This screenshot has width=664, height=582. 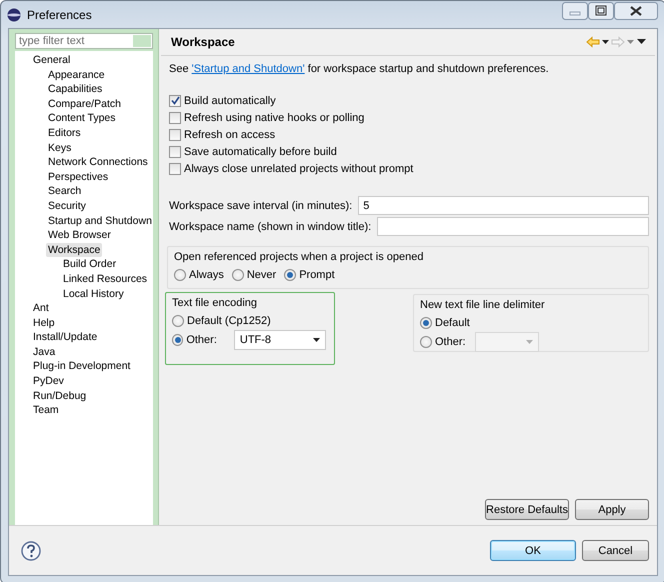 I want to click on checkbox-label: Always close unrelated projects without prompt, so click(x=299, y=168).